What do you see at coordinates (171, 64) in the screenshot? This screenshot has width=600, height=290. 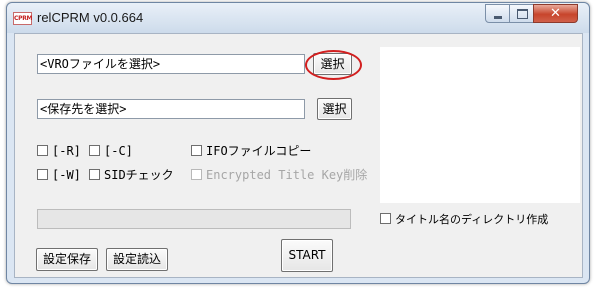 I see `vro-file-input: <VROファイルを選択>` at bounding box center [171, 64].